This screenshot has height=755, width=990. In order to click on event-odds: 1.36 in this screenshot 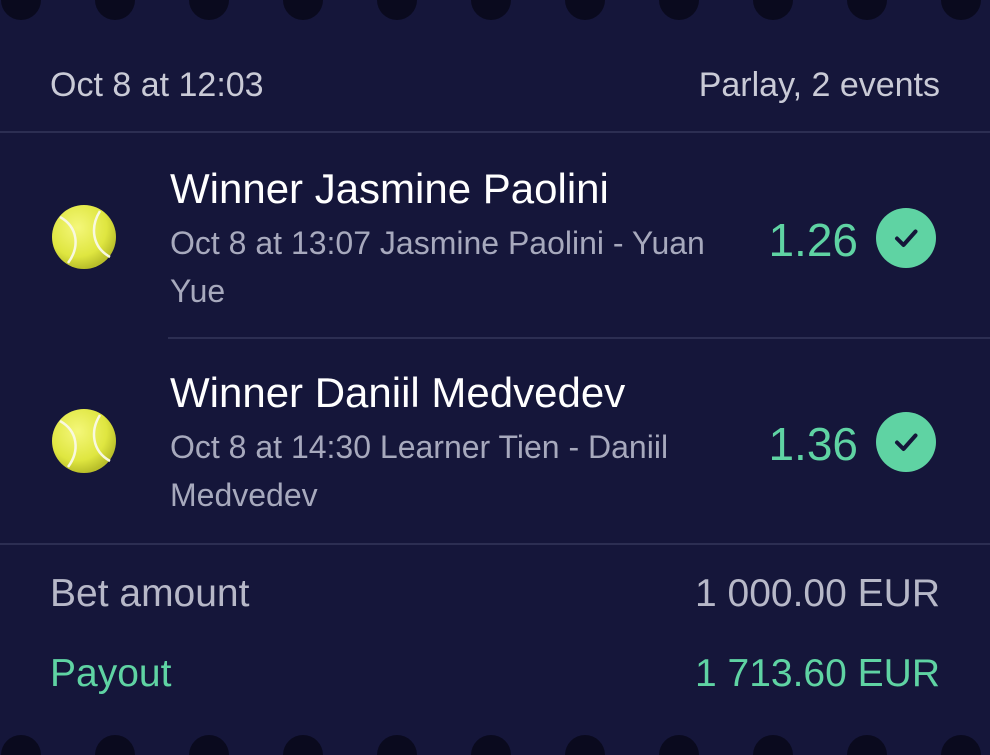, I will do `click(813, 444)`.